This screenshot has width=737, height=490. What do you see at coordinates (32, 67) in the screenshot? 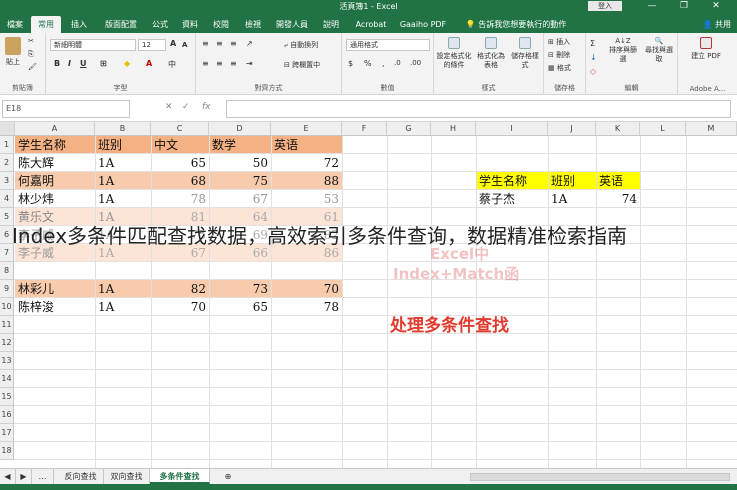
I see `format-painter-icon: 🖌` at bounding box center [32, 67].